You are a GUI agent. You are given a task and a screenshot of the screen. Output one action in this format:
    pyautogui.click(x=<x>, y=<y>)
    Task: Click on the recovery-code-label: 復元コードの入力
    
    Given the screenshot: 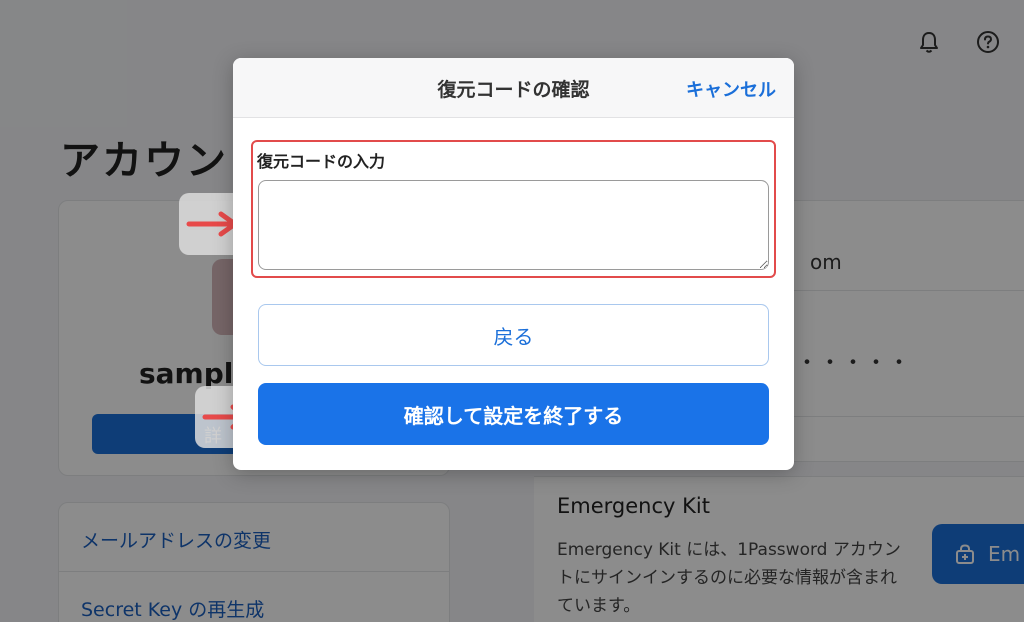 What is the action you would take?
    pyautogui.click(x=321, y=161)
    